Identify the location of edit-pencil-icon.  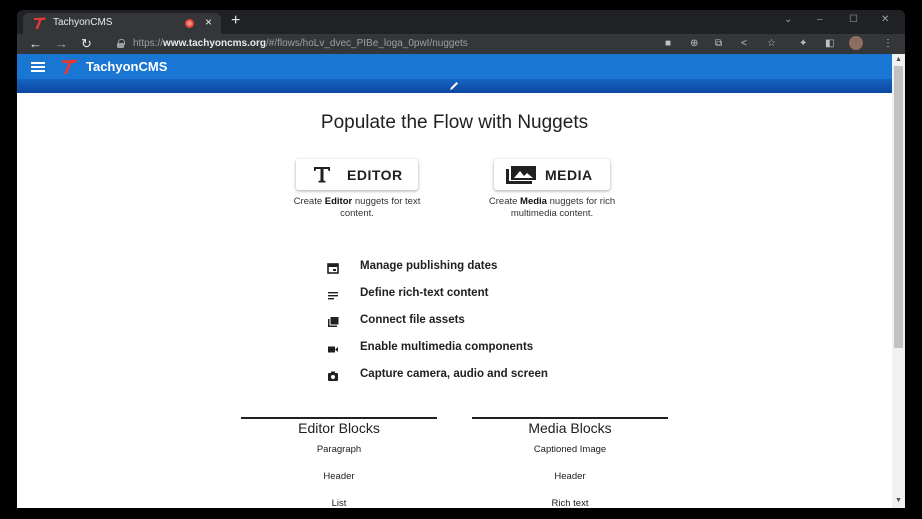
(454, 86).